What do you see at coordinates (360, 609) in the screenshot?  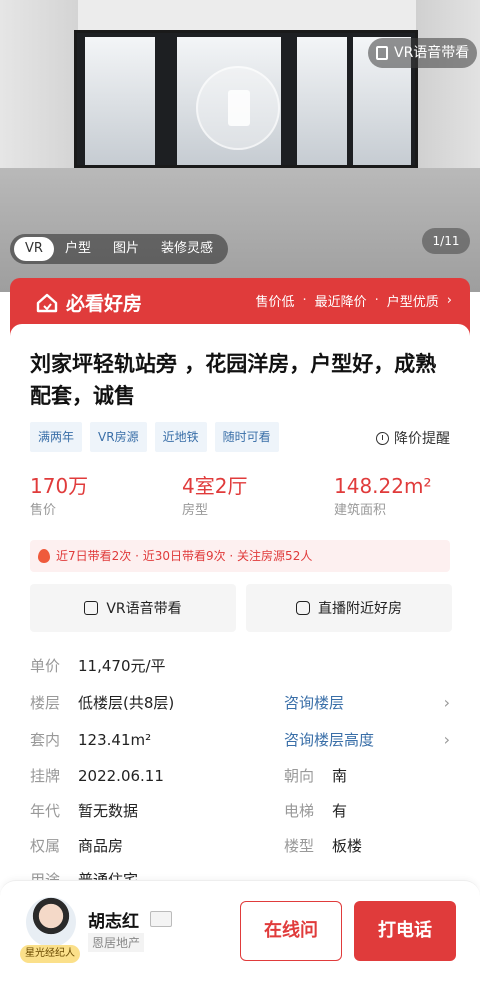 I see `live-nearby-label: 直播附近好房` at bounding box center [360, 609].